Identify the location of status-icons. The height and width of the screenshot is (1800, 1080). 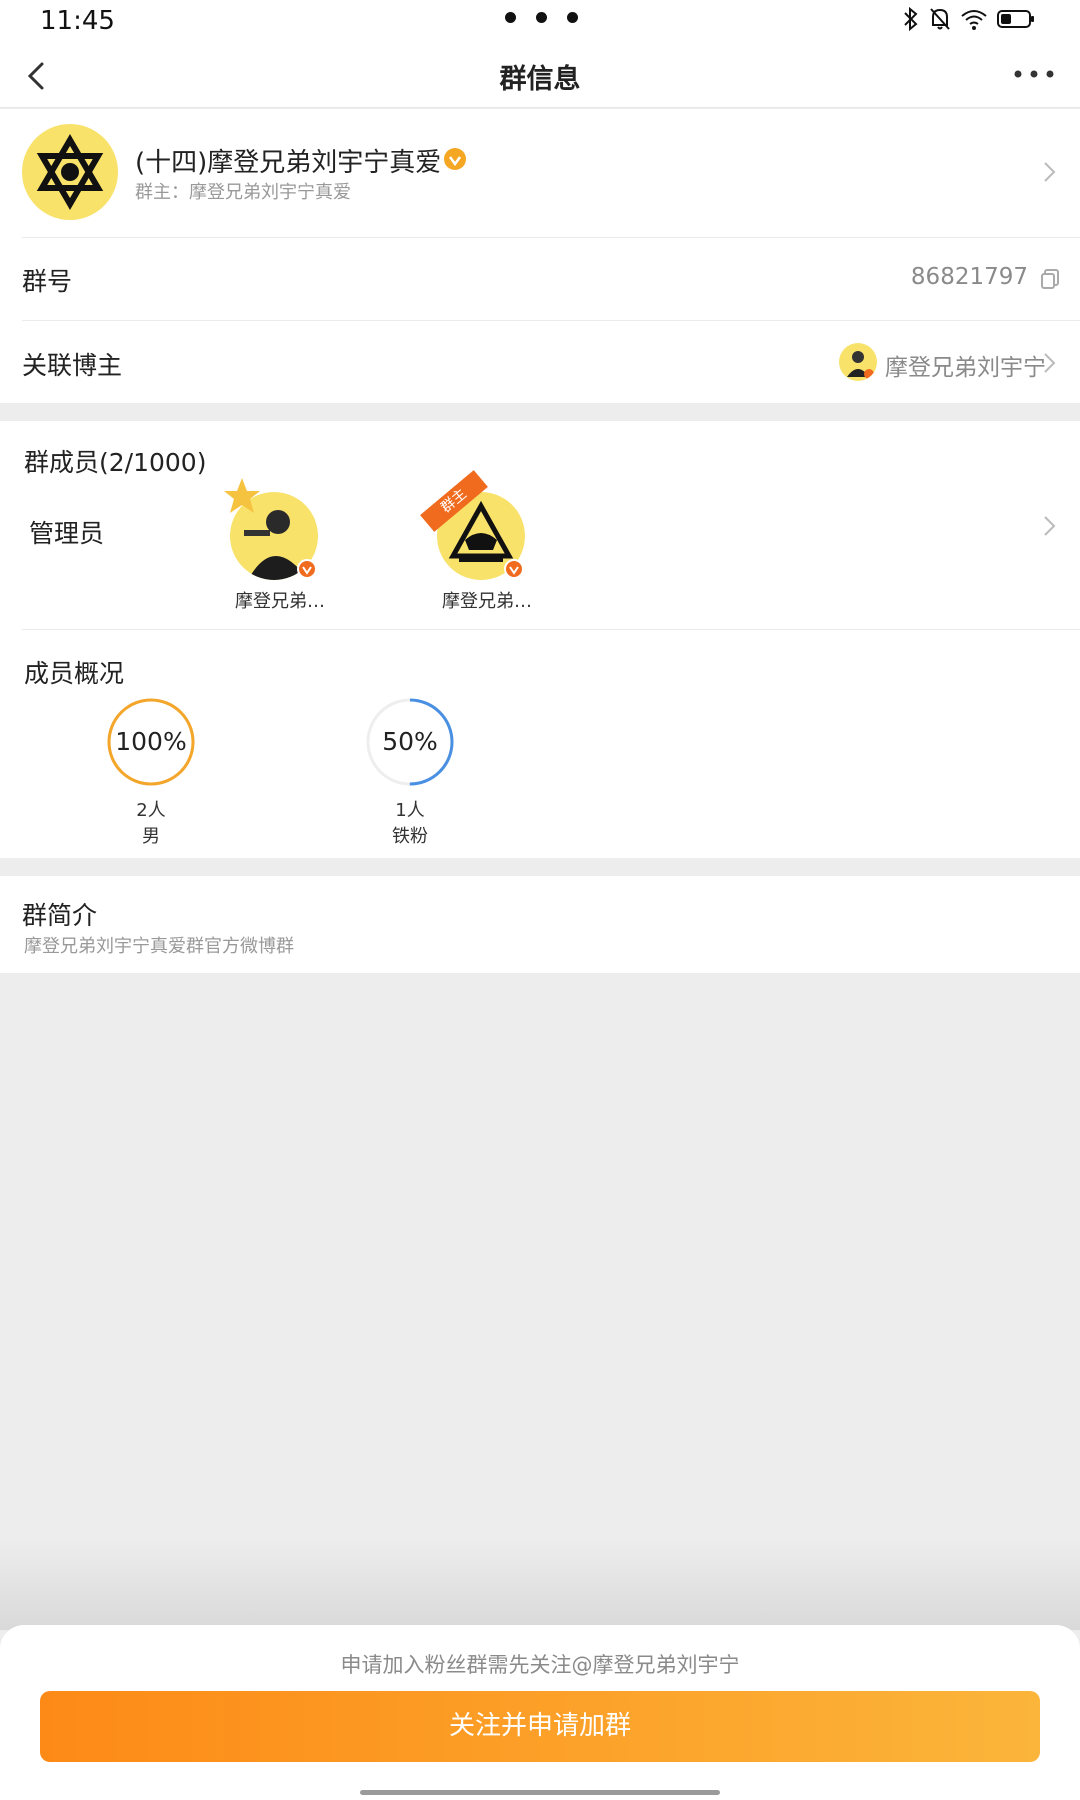
(969, 19).